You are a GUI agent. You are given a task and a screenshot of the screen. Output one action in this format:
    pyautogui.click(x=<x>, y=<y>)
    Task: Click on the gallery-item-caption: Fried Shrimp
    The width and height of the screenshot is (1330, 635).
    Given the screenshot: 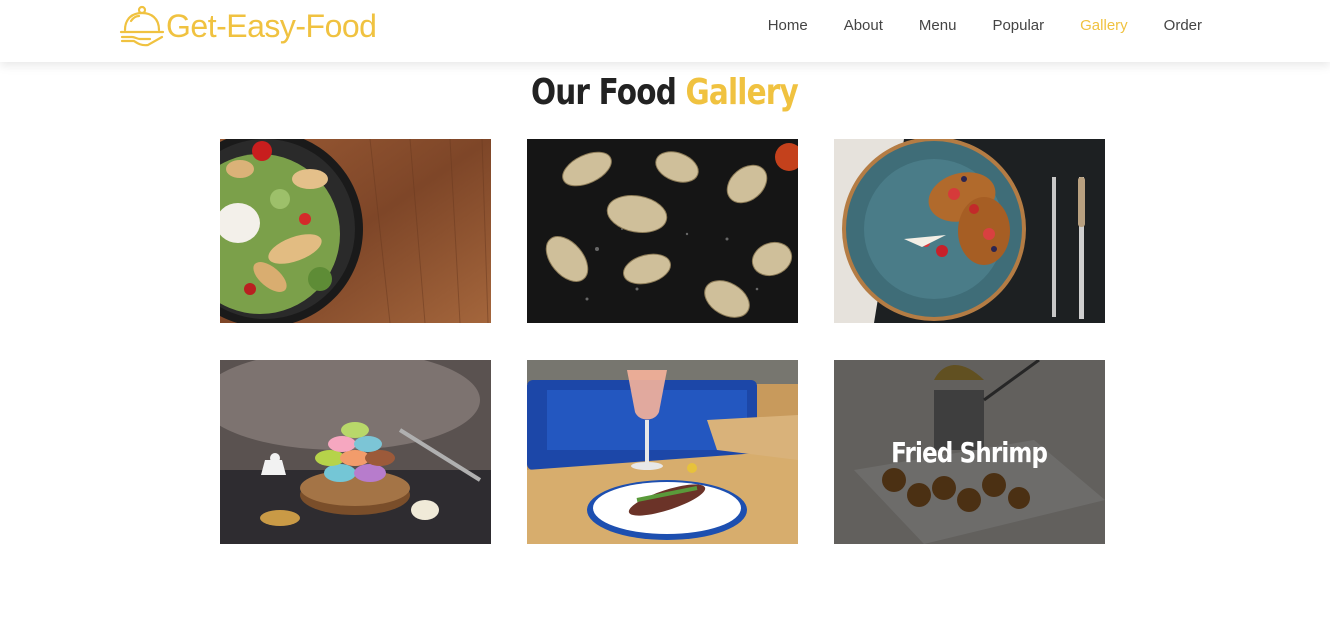 What is the action you would take?
    pyautogui.click(x=969, y=452)
    